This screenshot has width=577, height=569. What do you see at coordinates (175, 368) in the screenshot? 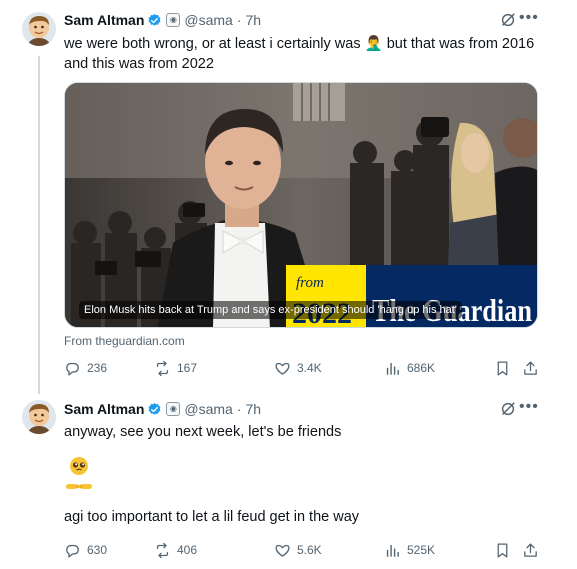
I see `repost-button: 167` at bounding box center [175, 368].